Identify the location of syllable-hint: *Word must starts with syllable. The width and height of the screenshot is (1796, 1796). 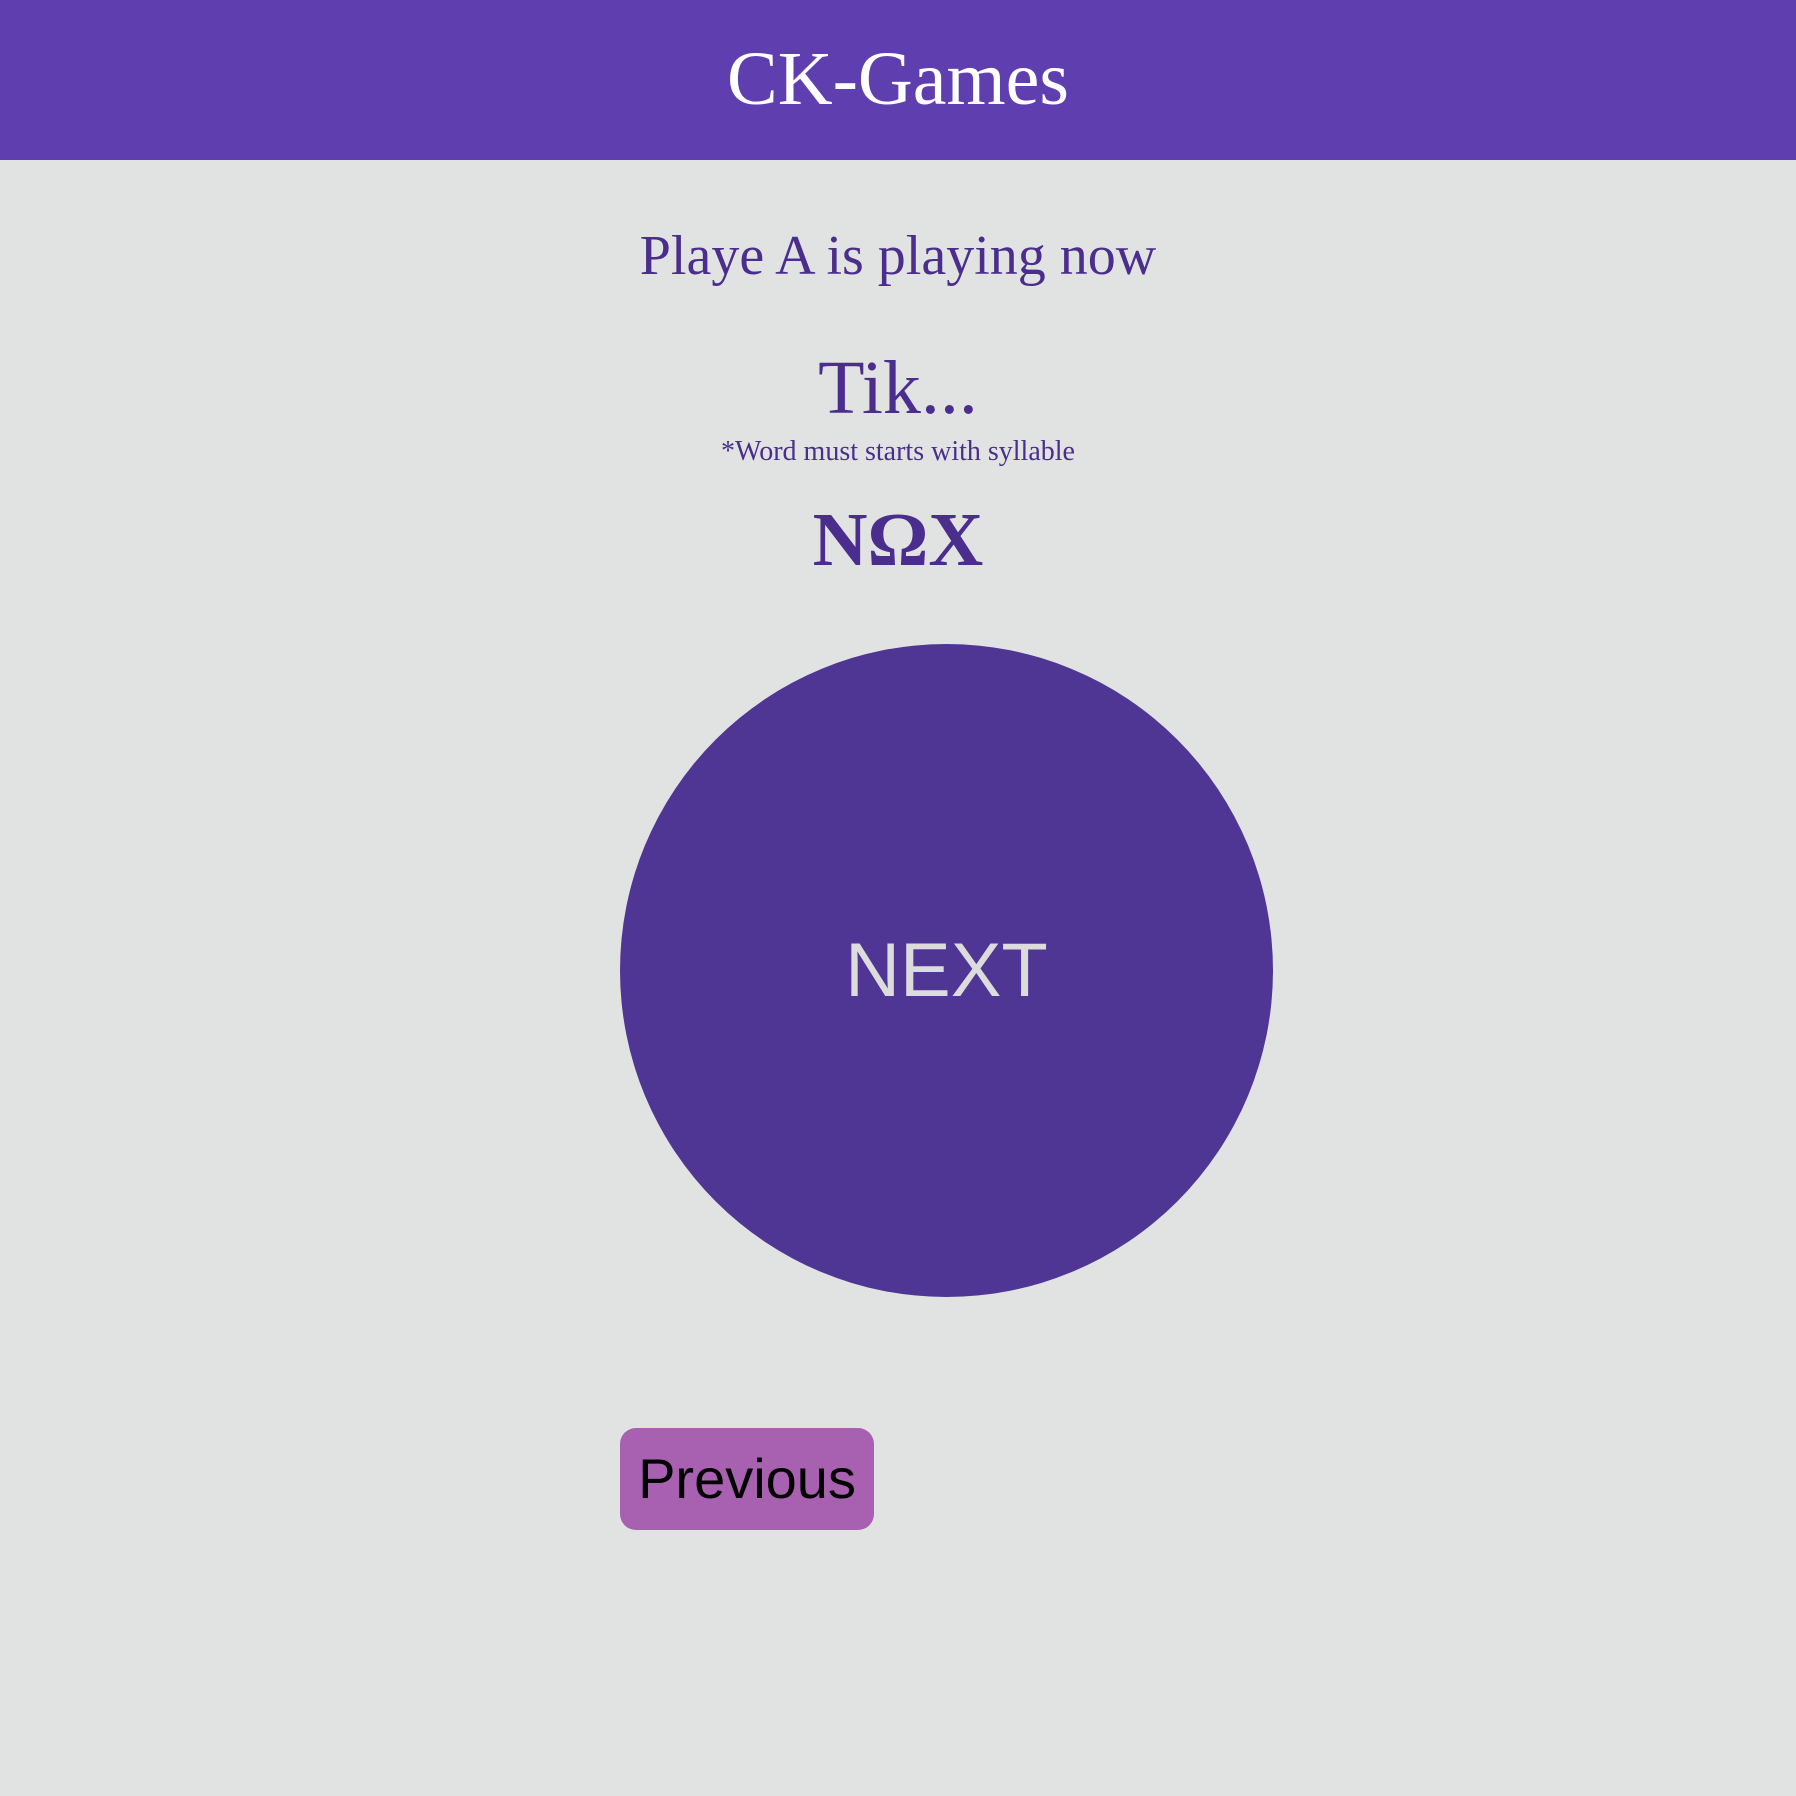
(898, 451).